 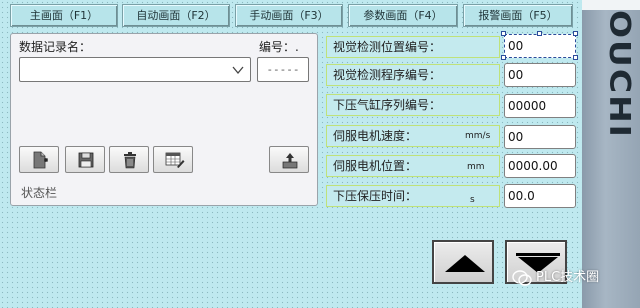 I want to click on param-label-vision-program: 视觉检测程序编号：, so click(x=413, y=75).